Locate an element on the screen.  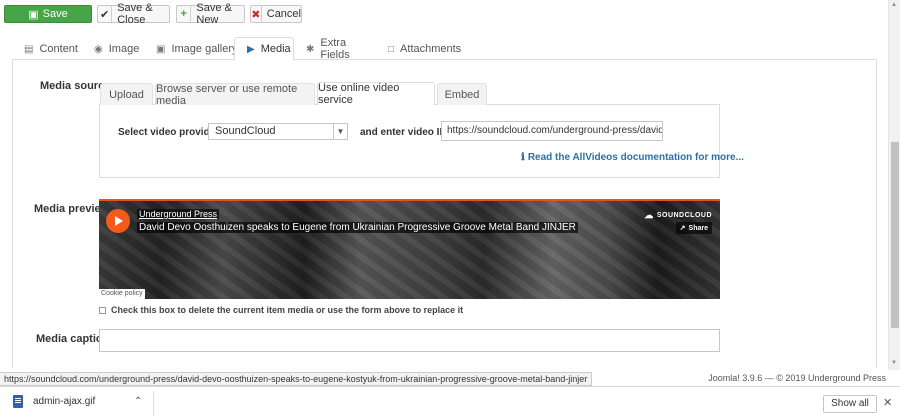
tab-content: ▤ Content is located at coordinates (50, 49).